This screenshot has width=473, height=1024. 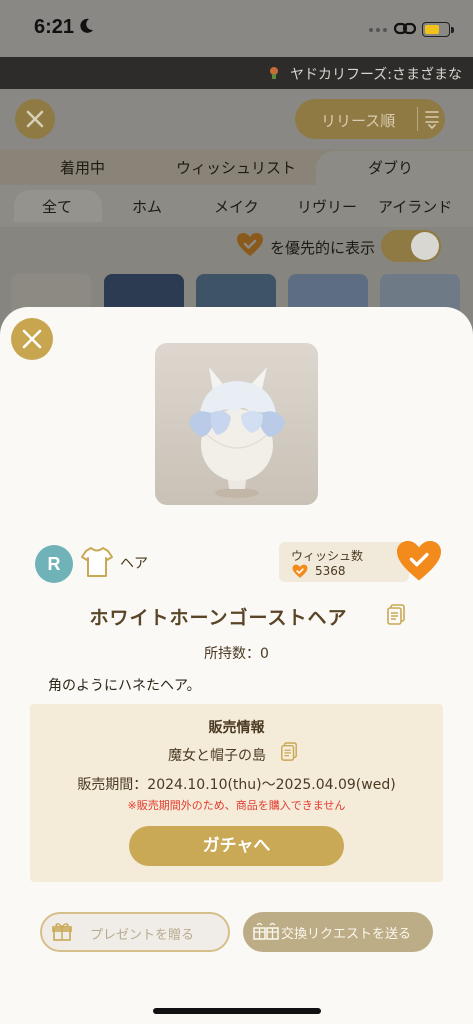 What do you see at coordinates (417, 119) in the screenshot?
I see `sort-divider` at bounding box center [417, 119].